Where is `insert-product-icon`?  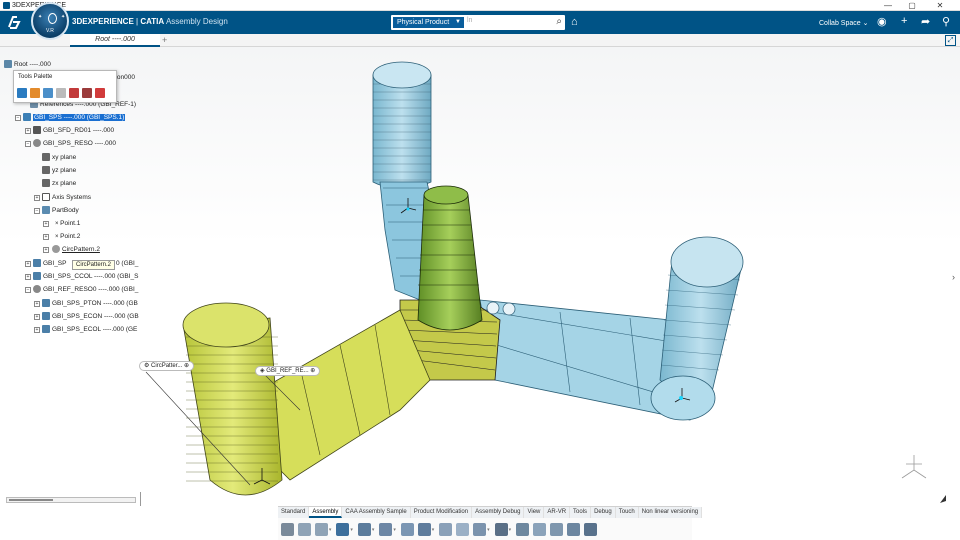
insert-product-icon is located at coordinates (386, 529).